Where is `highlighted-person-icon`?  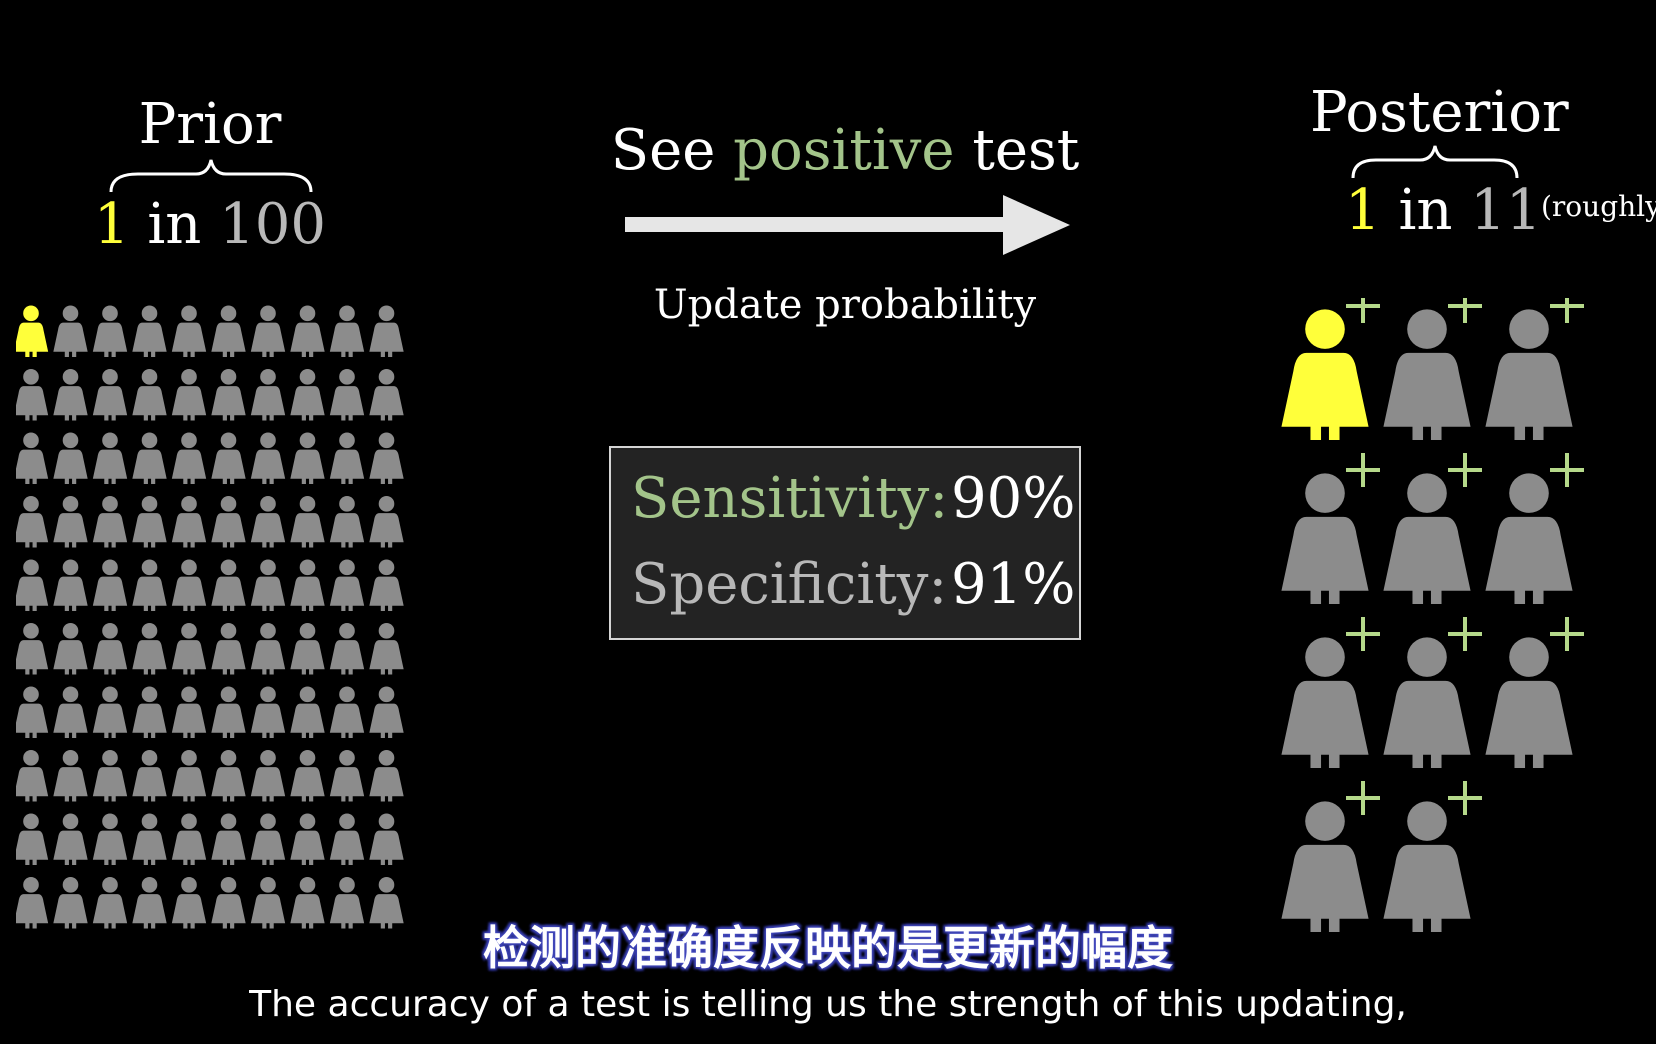 highlighted-person-icon is located at coordinates (1325, 374).